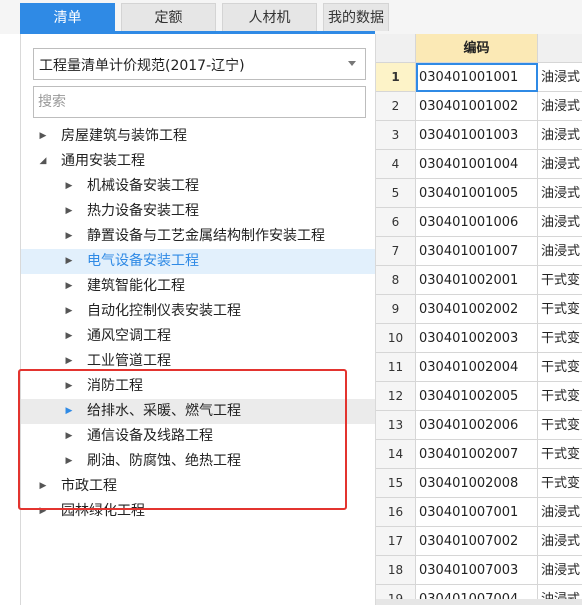 Image resolution: width=582 pixels, height=605 pixels. I want to click on code-cell: 030401002005, so click(477, 396).